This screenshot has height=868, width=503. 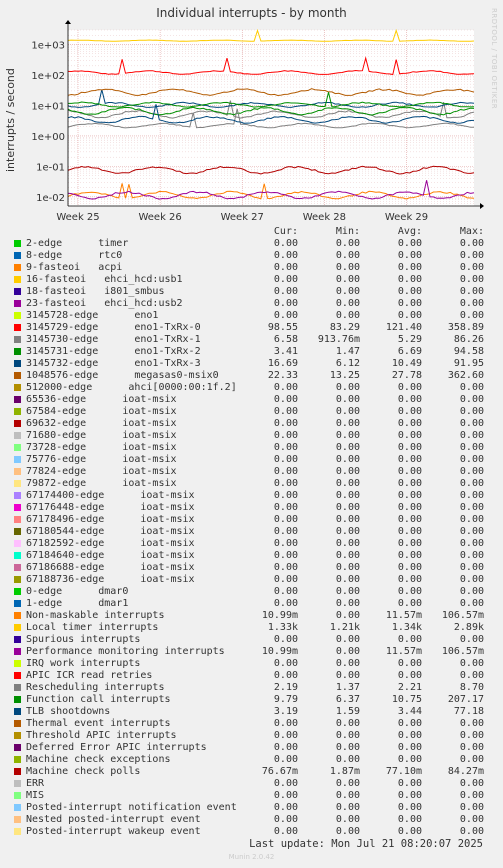 What do you see at coordinates (131, 807) in the screenshot?
I see `legend-series-name: Posted-interrupt notification event` at bounding box center [131, 807].